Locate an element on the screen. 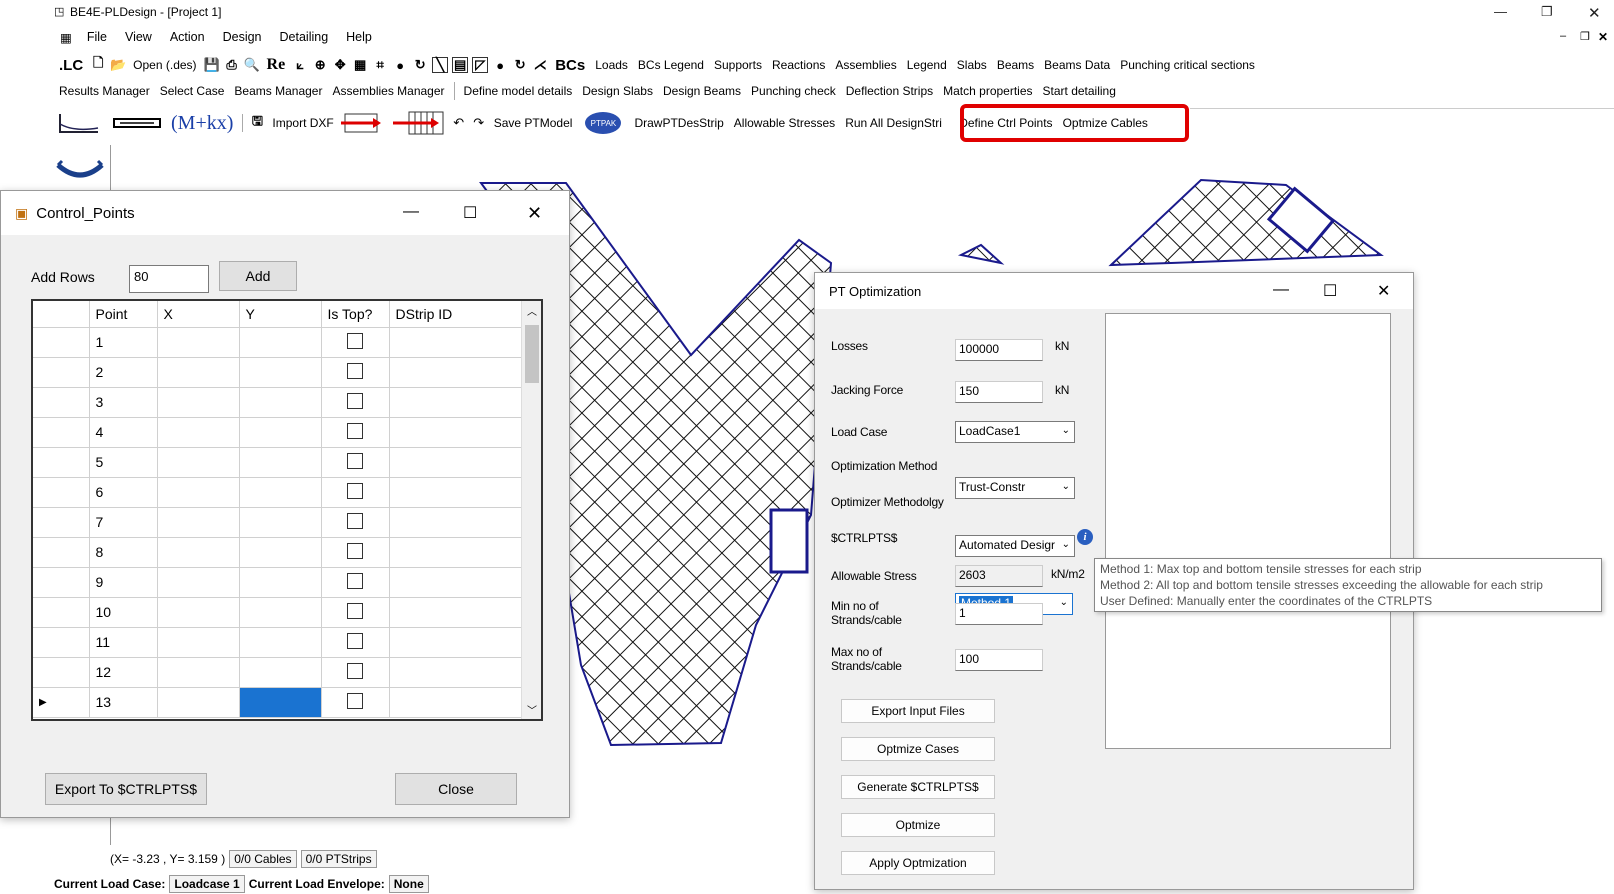 This screenshot has width=1614, height=894. bcs-legend-button: BCs Legend is located at coordinates (671, 65).